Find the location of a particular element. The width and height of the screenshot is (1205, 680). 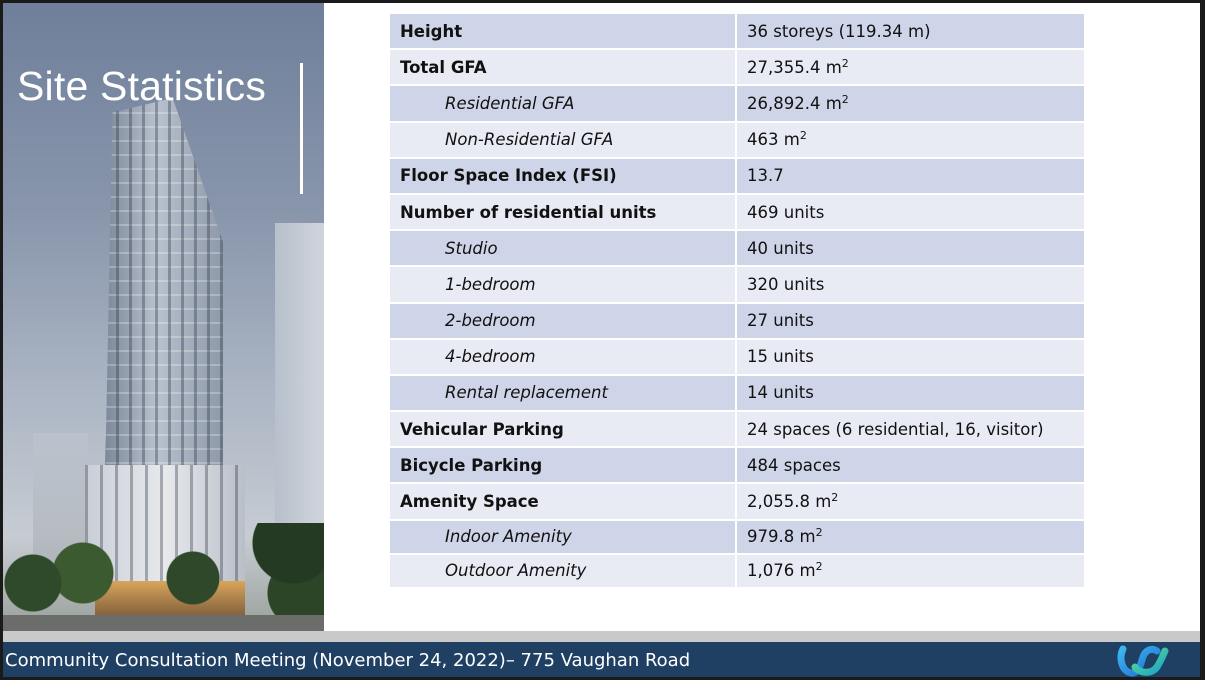

row-value: 2,055.8 m is located at coordinates (789, 502).